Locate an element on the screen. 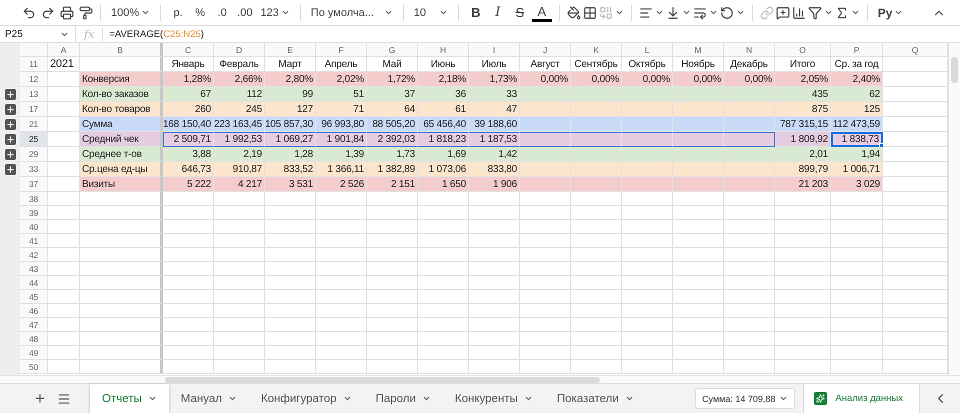  percent-button: % is located at coordinates (200, 13).